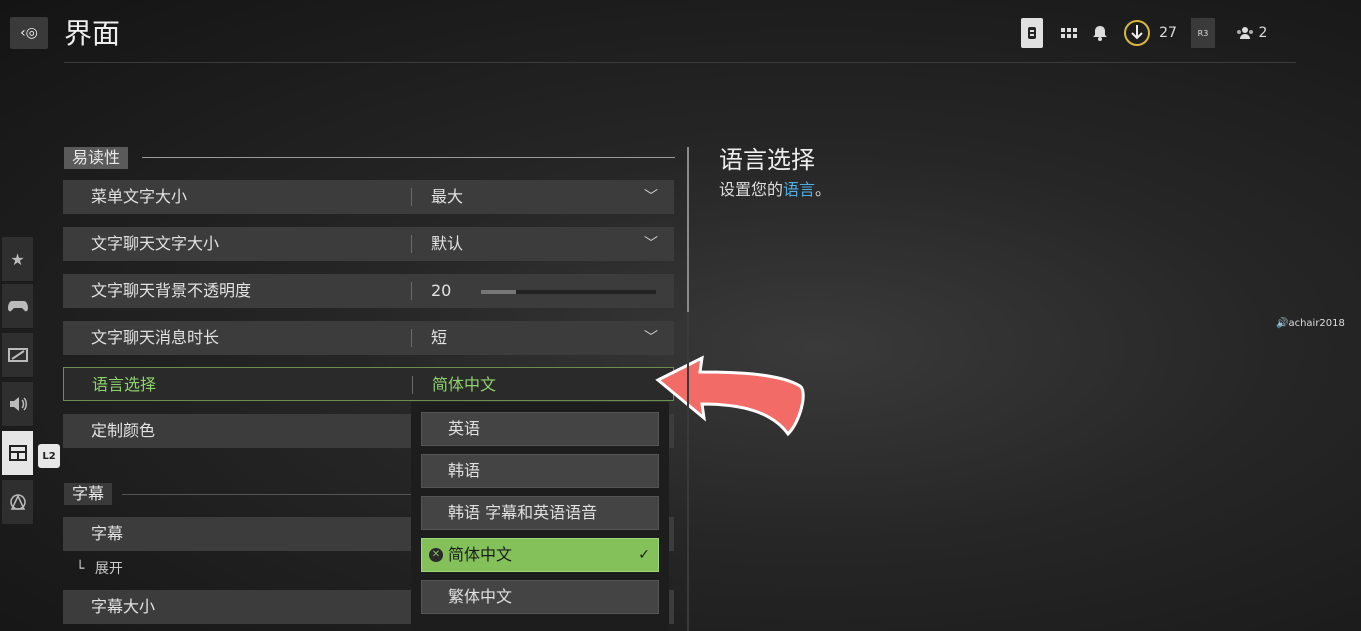  I want to click on setting-label: 文字聊天背景不透明度, so click(171, 290).